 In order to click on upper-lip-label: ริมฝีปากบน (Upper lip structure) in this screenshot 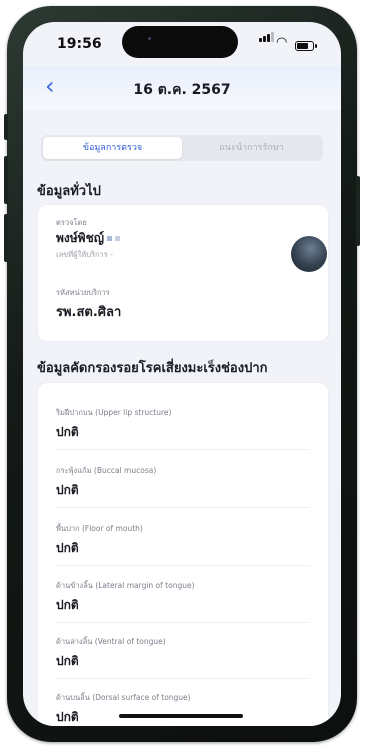, I will do `click(114, 412)`.